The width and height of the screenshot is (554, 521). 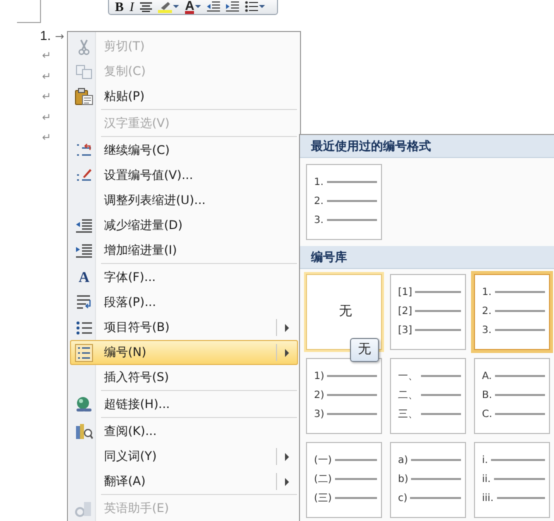 I want to click on list-marker: b), so click(x=403, y=479).